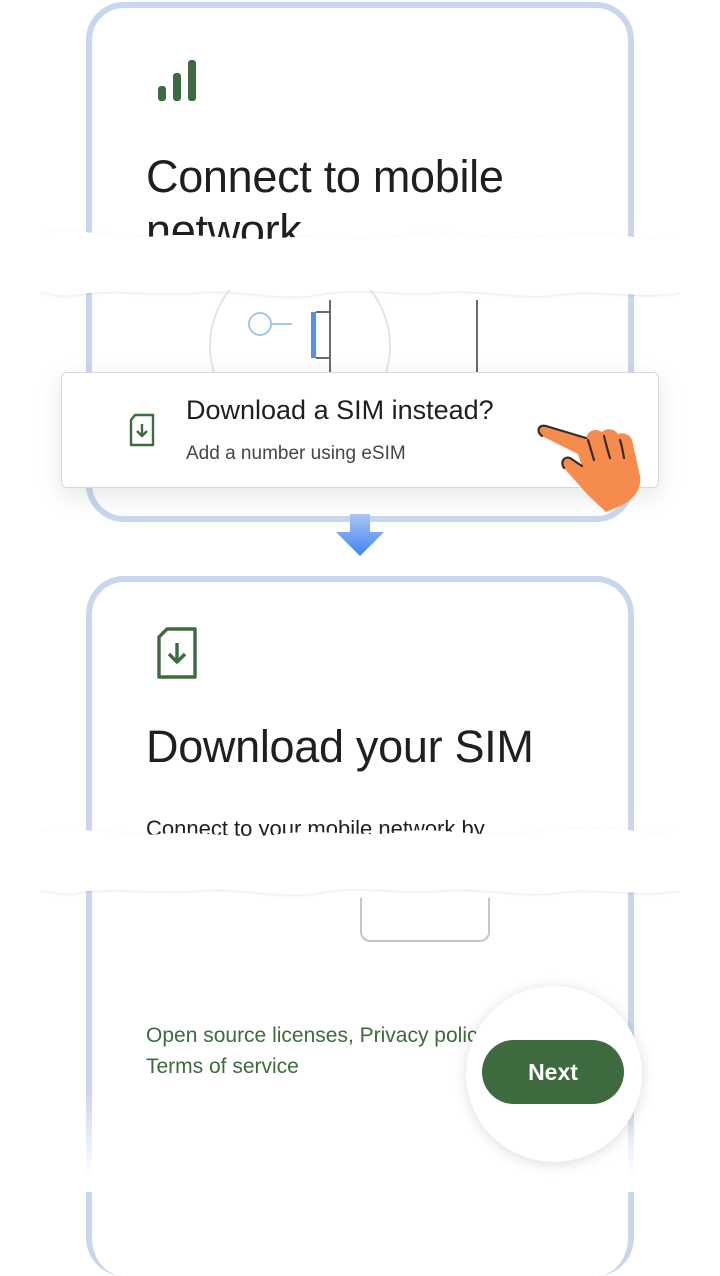 The height and width of the screenshot is (1276, 720). I want to click on privacy-policy-link: Privacy policy, so click(424, 1035).